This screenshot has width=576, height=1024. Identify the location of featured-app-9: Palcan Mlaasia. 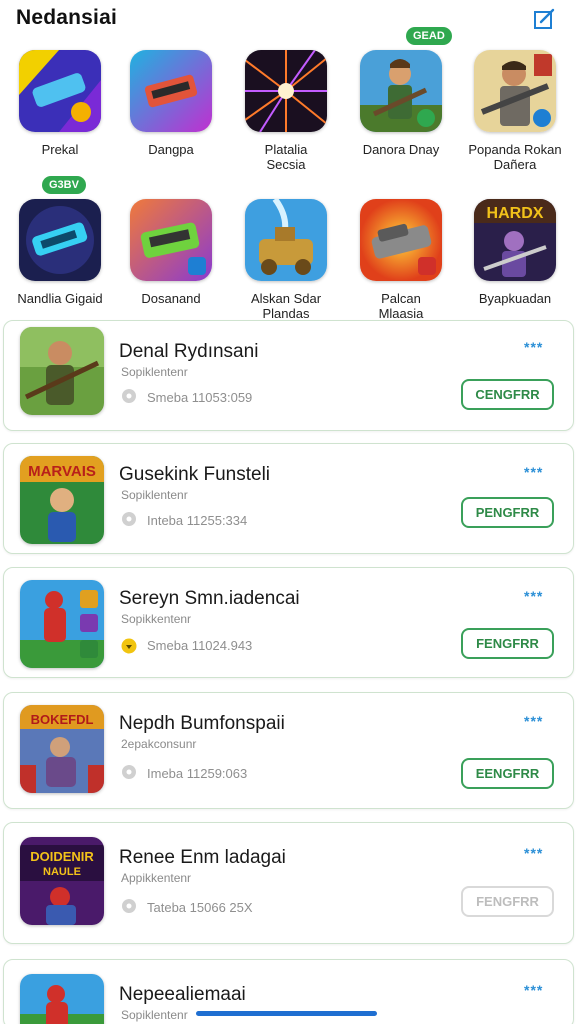
(401, 260).